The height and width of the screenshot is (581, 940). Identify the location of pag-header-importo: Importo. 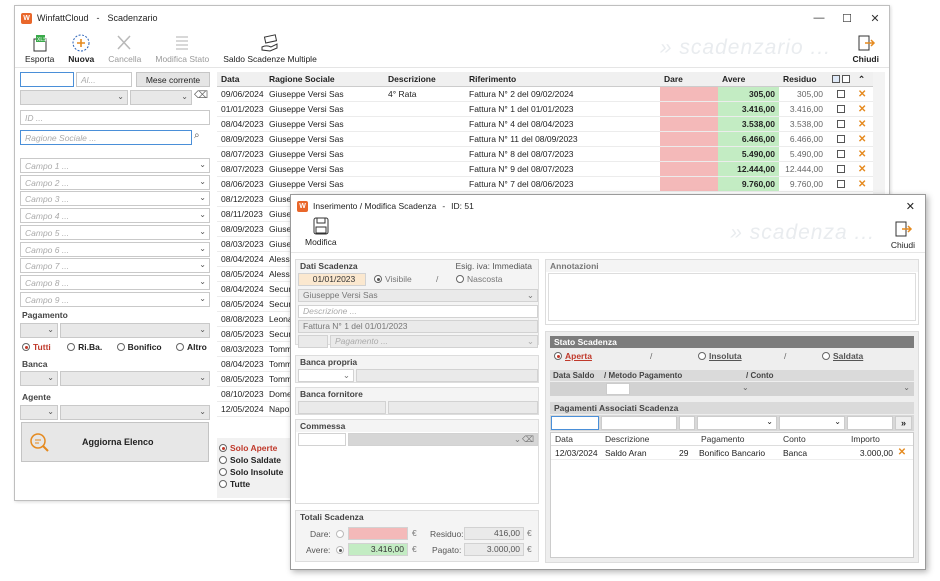
(871, 439).